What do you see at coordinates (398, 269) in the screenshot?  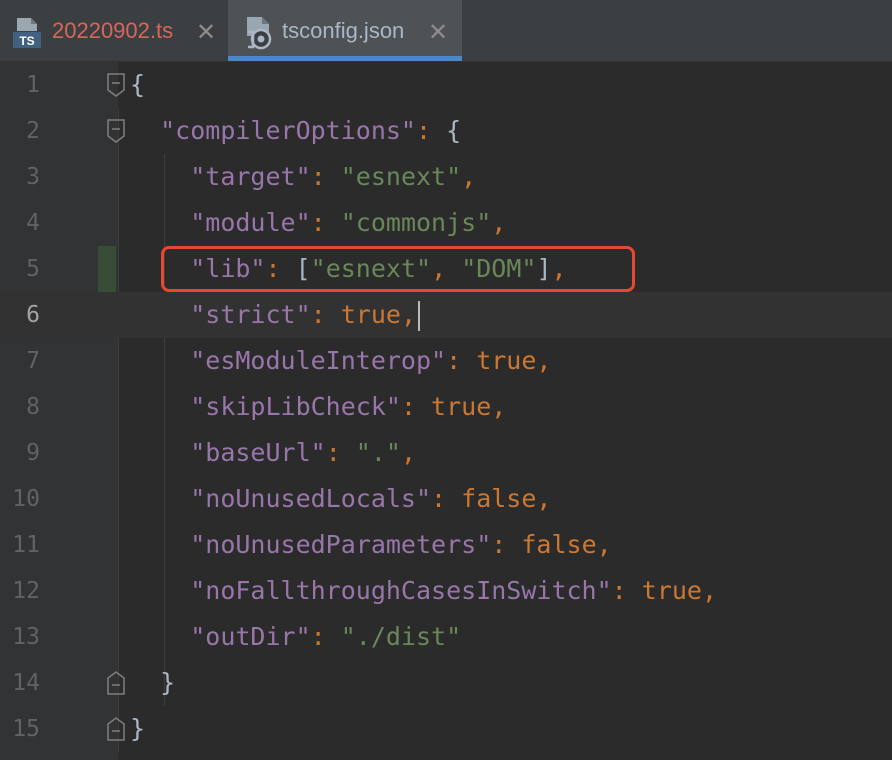 I see `annotation-highlight-box` at bounding box center [398, 269].